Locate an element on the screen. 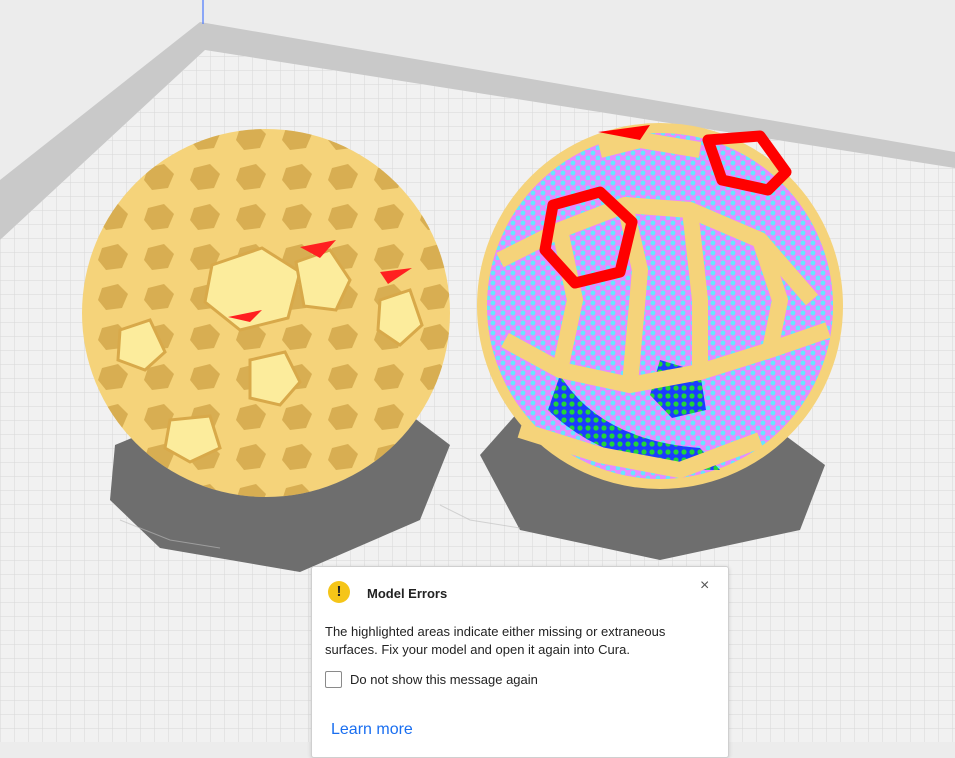  warning-icon: ! is located at coordinates (339, 592).